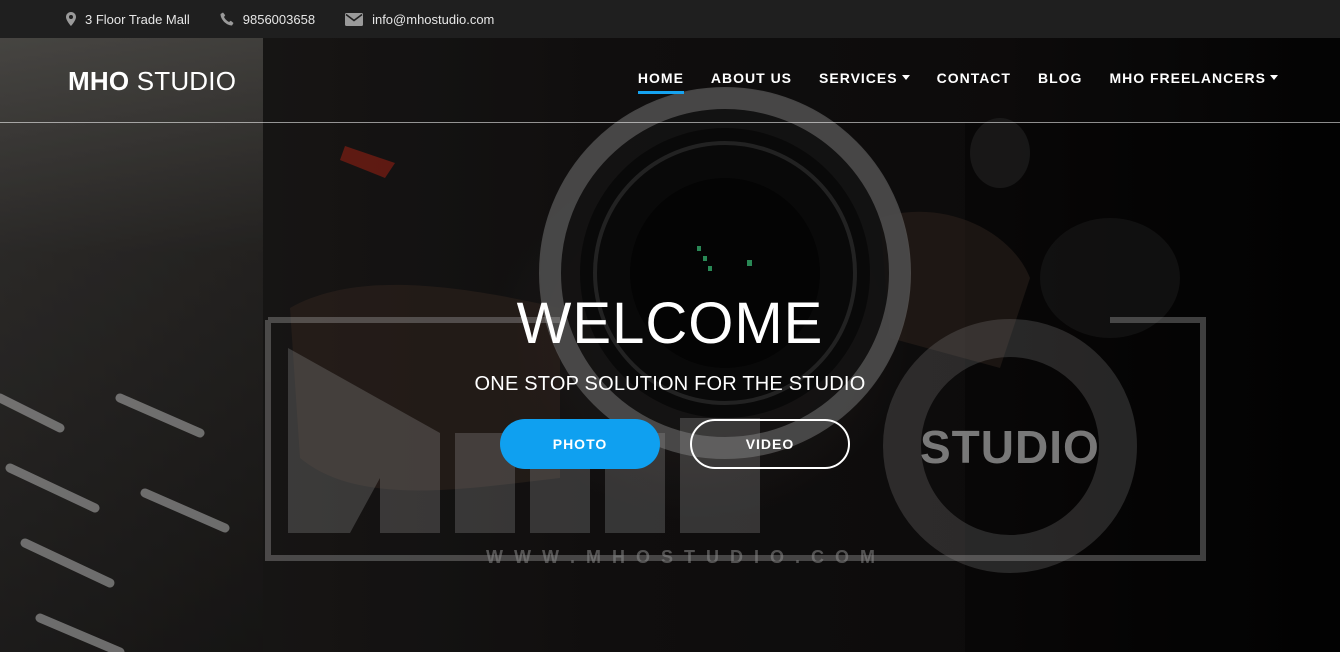 The image size is (1340, 652). What do you see at coordinates (99, 81) in the screenshot?
I see `brand-bold: MHO` at bounding box center [99, 81].